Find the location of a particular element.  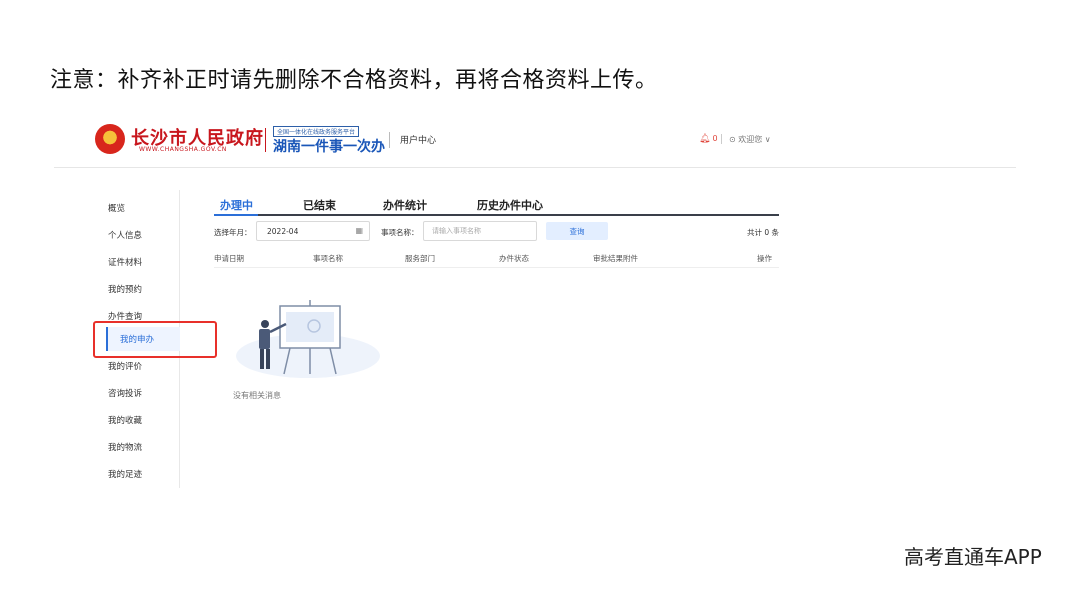

empty-state-text: 没有相关消息 is located at coordinates (257, 395).